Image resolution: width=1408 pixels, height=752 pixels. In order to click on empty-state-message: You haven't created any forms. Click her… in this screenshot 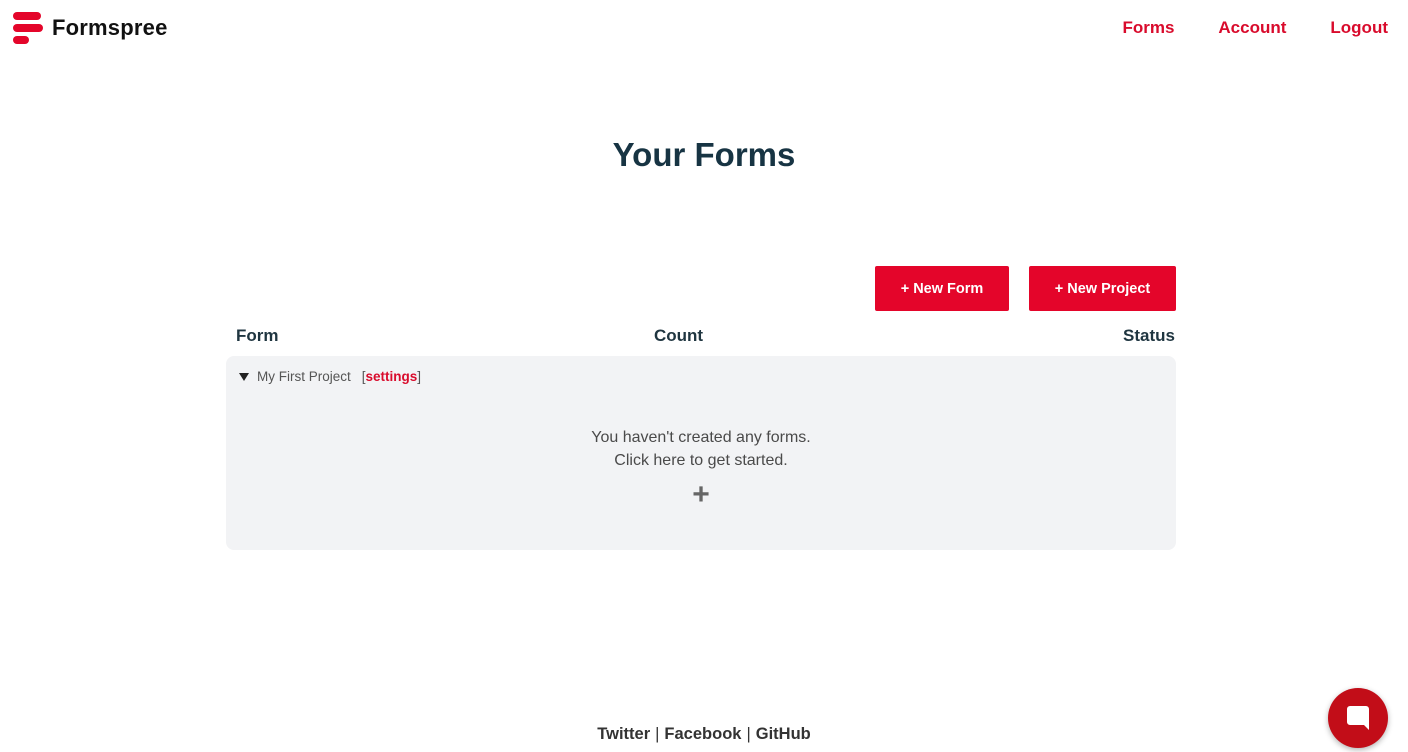, I will do `click(701, 449)`.